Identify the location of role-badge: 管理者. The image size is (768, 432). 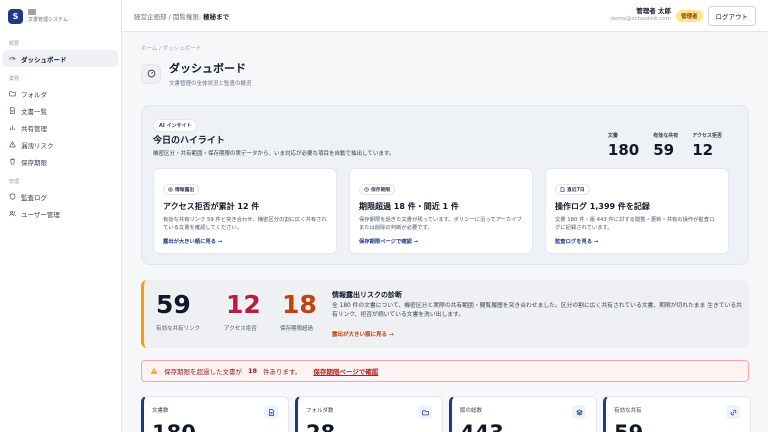
(689, 15).